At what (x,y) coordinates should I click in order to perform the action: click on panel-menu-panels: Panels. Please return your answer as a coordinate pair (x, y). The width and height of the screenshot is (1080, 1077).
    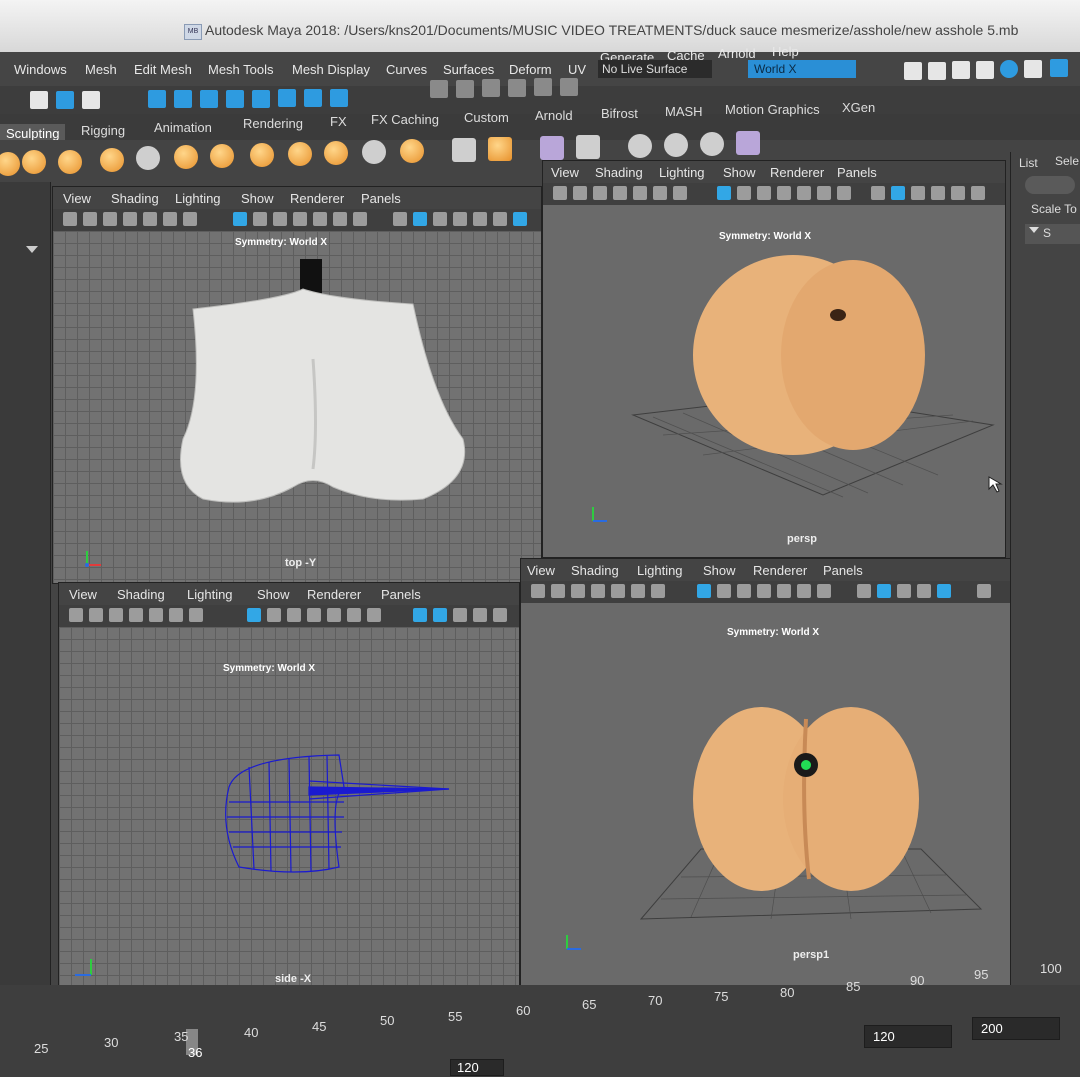
    Looking at the image, I should click on (857, 172).